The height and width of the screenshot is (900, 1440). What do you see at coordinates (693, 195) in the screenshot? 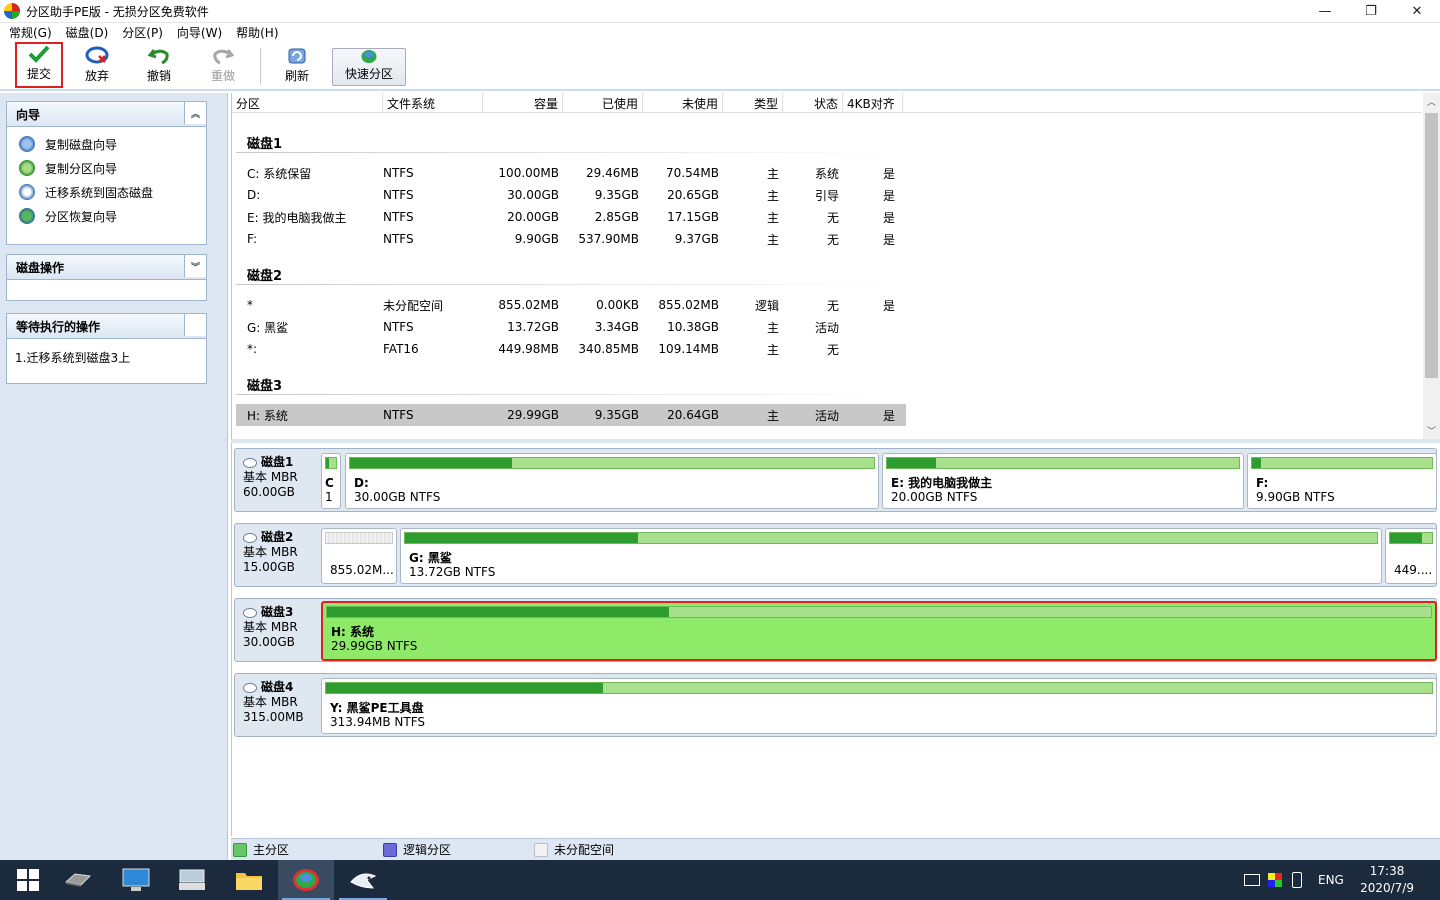
I see `cell-unused: 20.65GB` at bounding box center [693, 195].